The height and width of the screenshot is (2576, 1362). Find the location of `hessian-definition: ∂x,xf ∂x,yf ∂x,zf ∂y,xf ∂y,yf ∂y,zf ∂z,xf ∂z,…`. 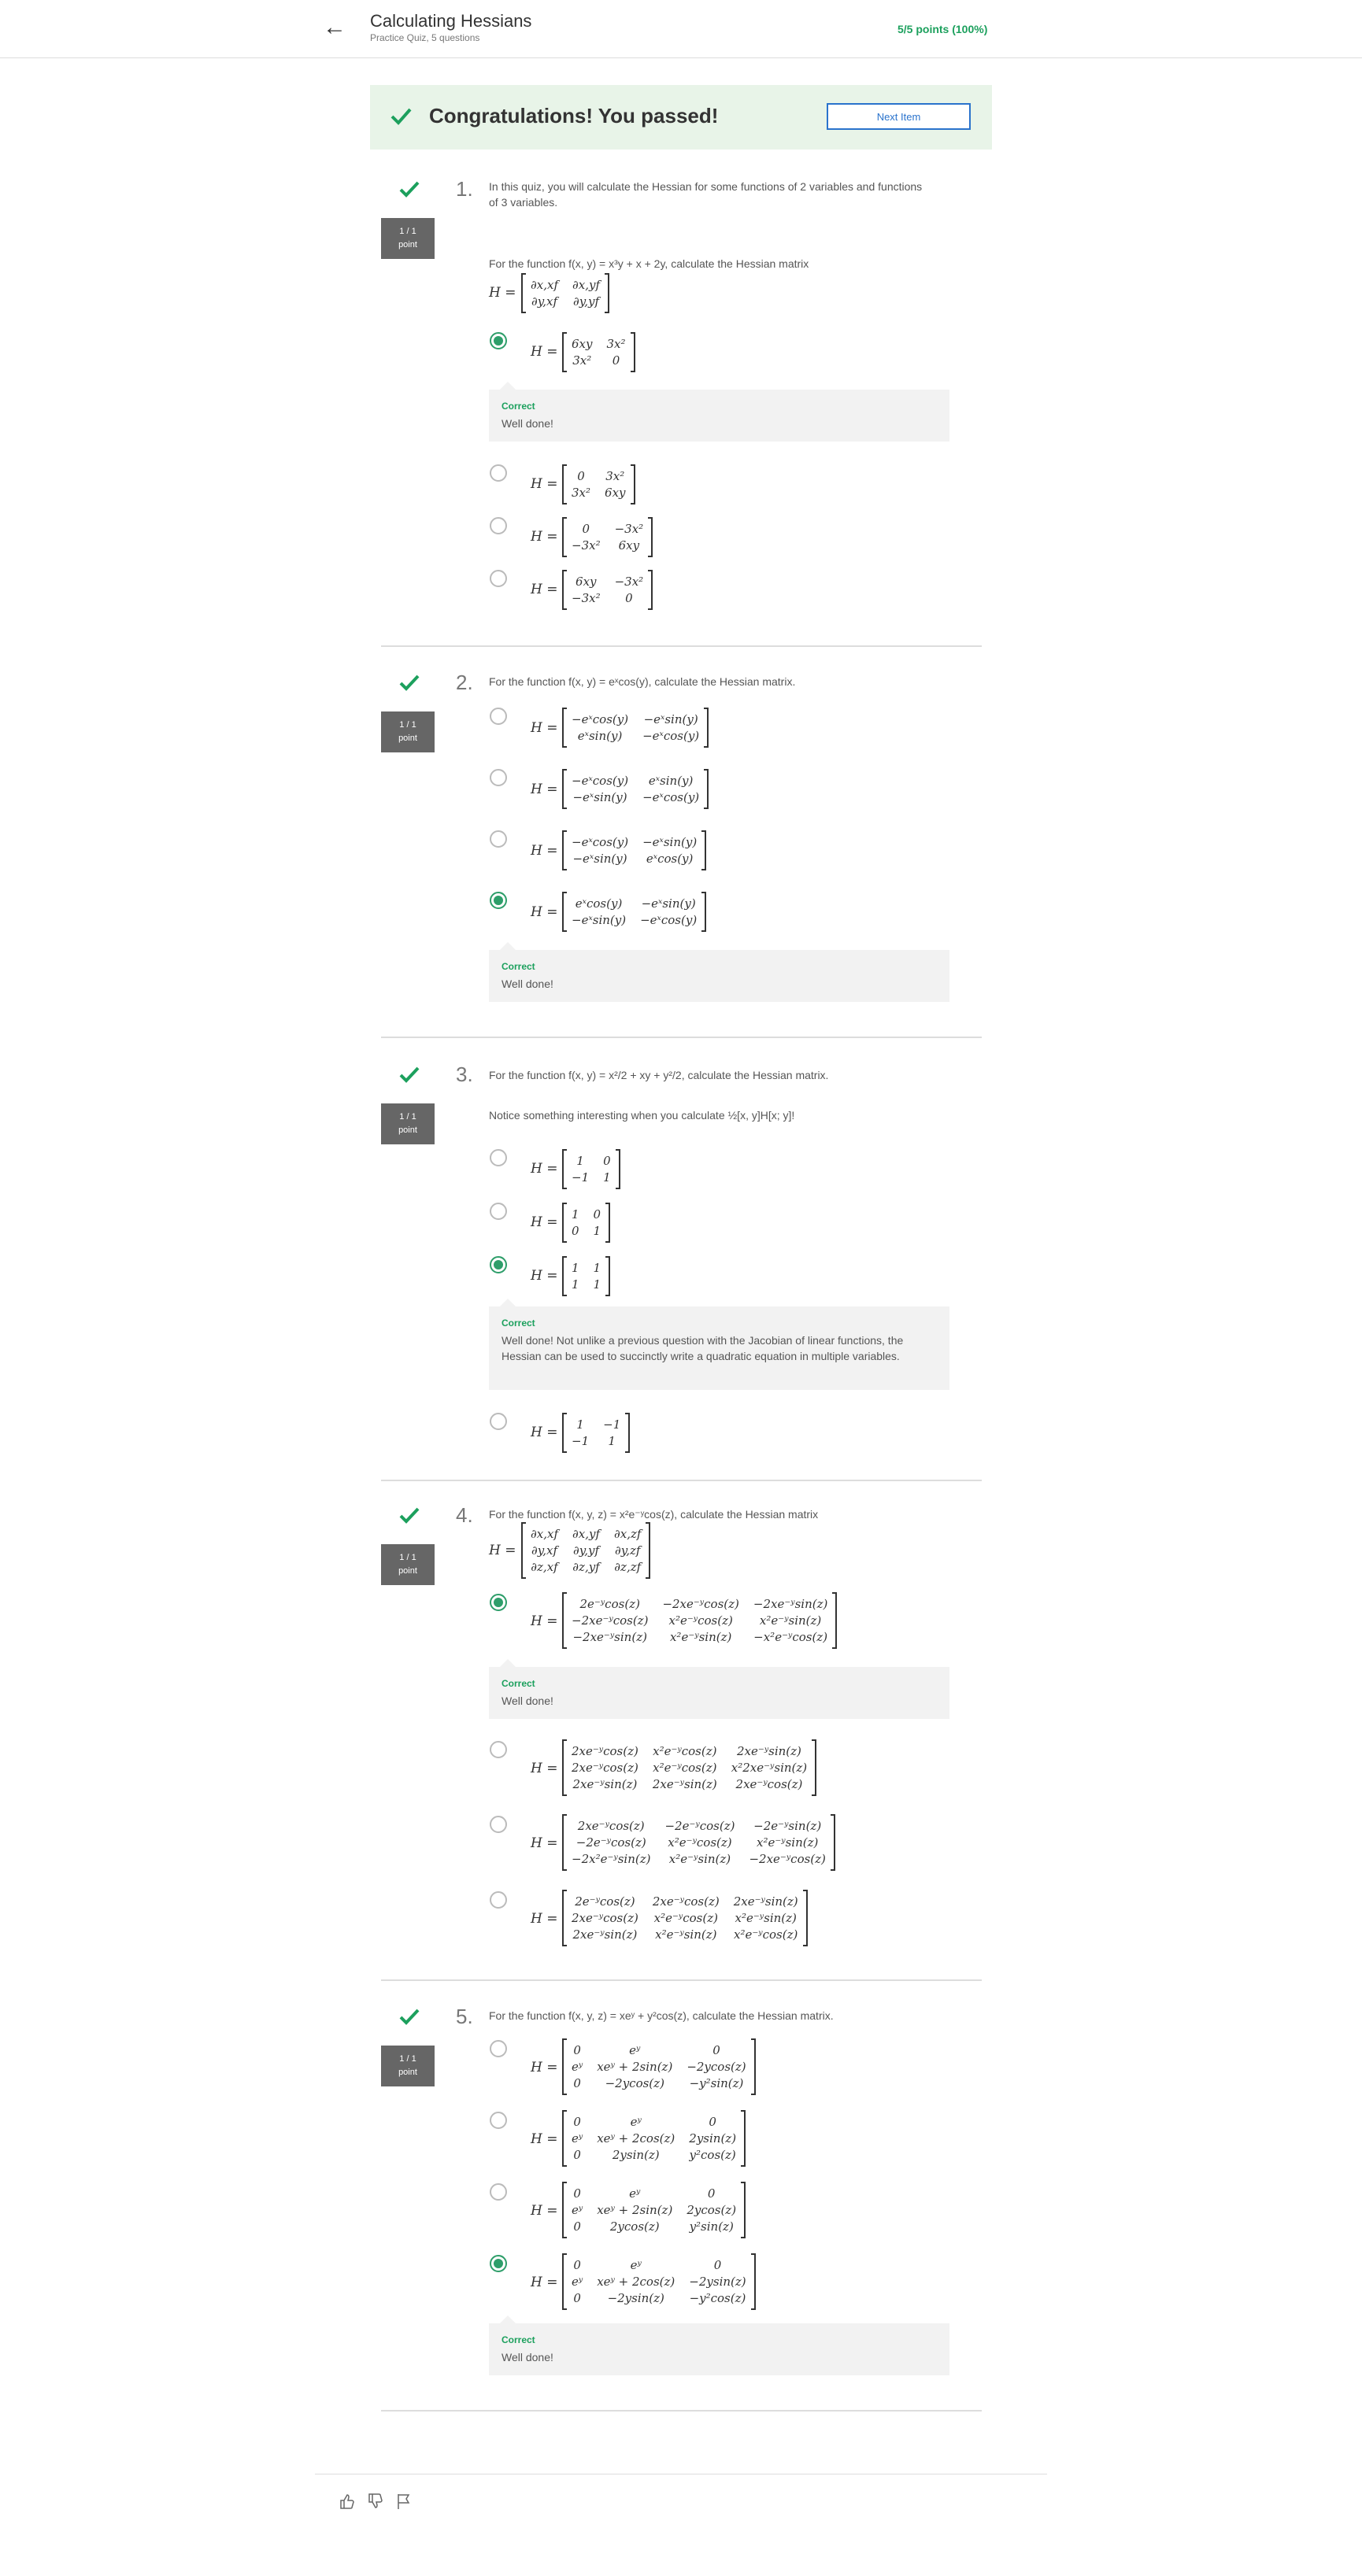

hessian-definition: ∂x,xf ∂x,yf ∂x,zf ∂y,xf ∂y,yf ∂y,zf ∂z,xf ∂z,… is located at coordinates (586, 1550).